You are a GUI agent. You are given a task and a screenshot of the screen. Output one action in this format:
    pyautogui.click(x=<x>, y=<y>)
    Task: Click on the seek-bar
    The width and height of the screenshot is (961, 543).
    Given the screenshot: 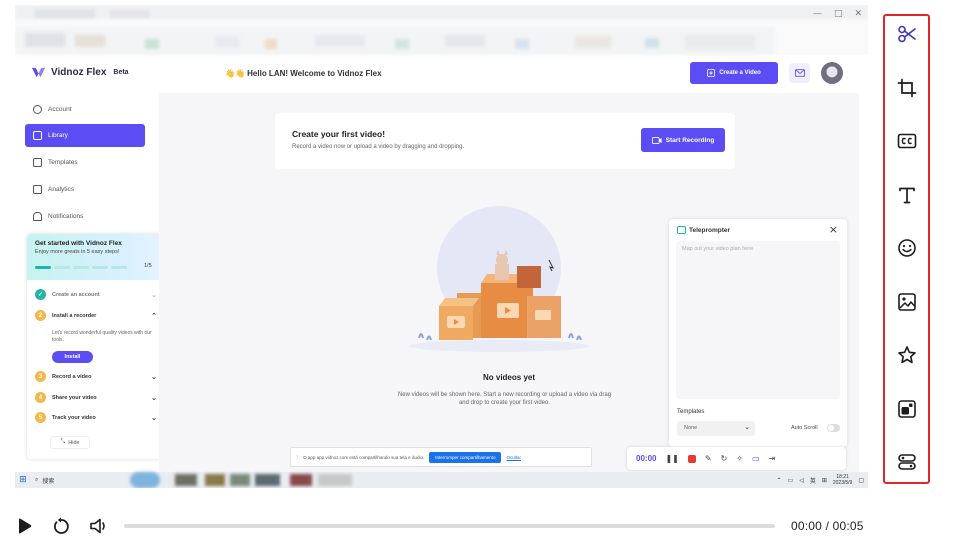 What is the action you would take?
    pyautogui.click(x=449, y=526)
    